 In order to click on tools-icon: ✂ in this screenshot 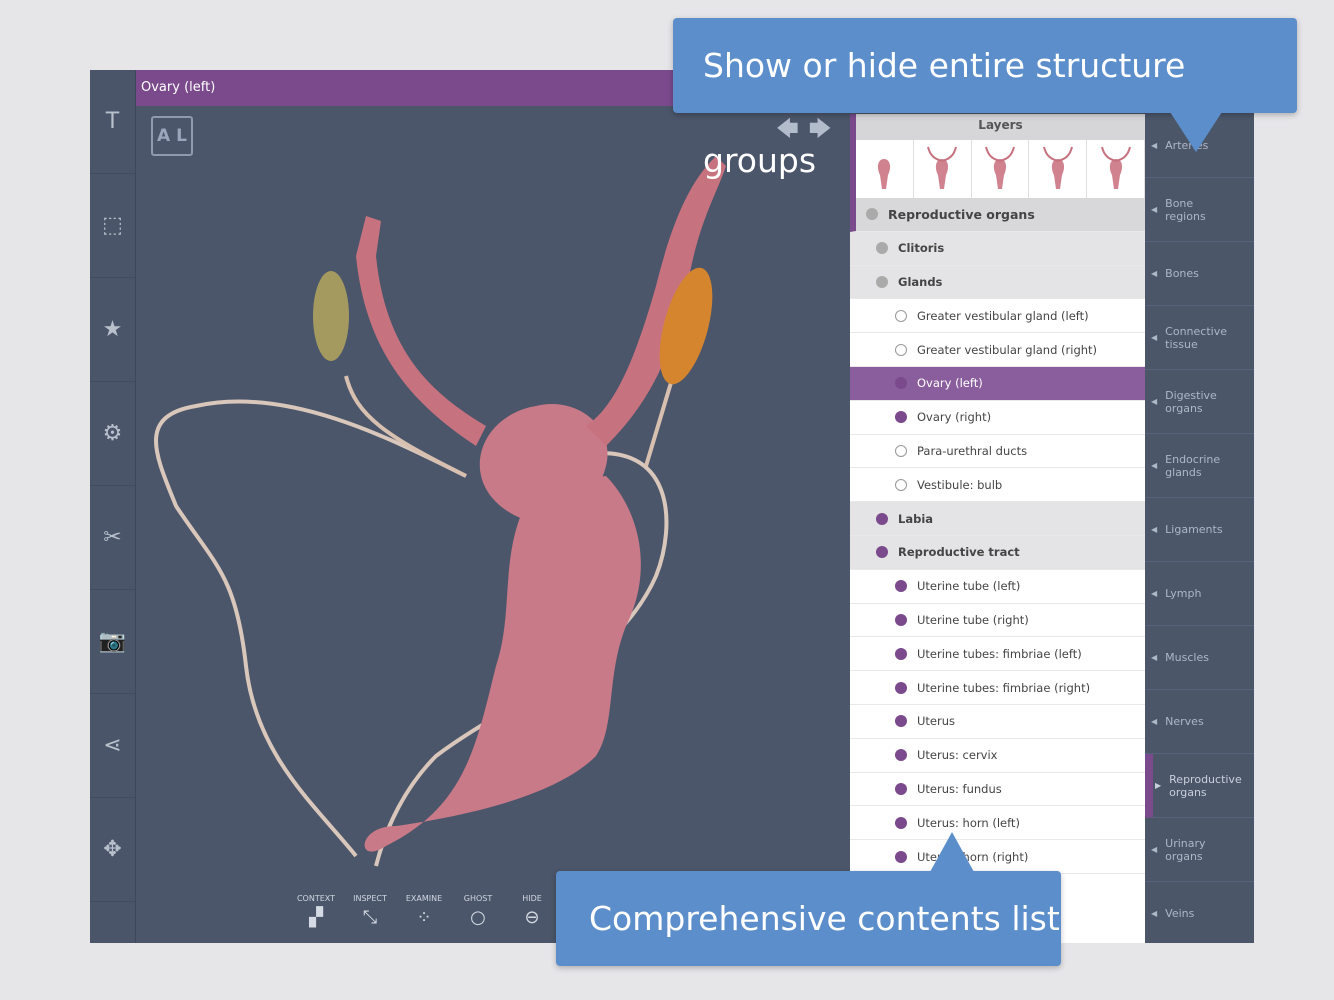, I will do `click(112, 538)`.